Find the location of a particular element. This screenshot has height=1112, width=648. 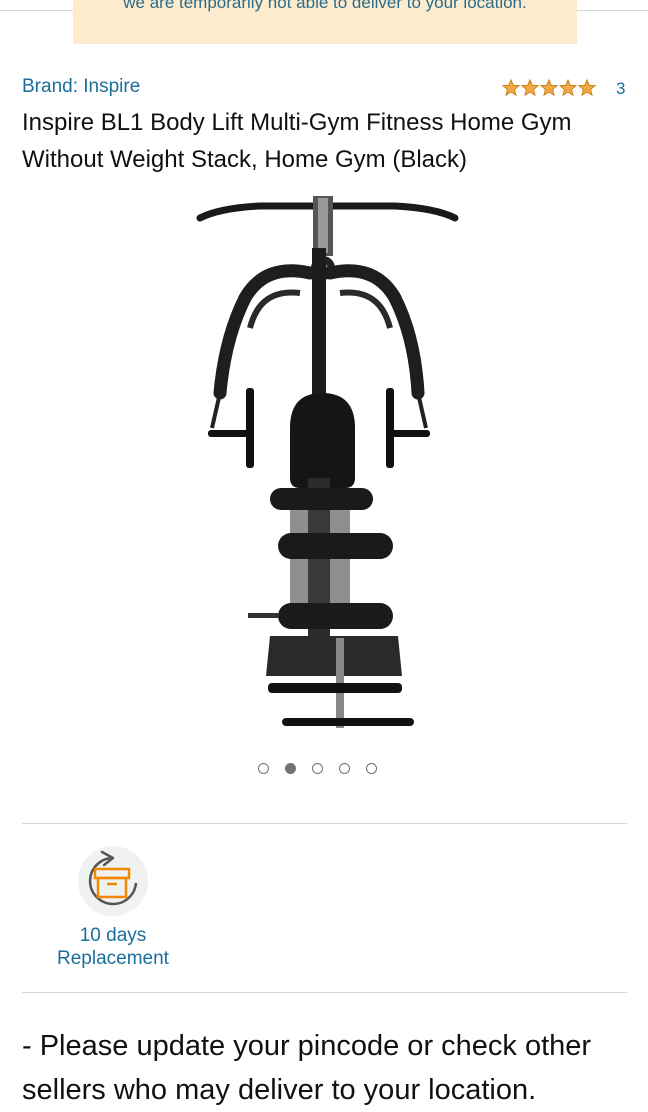

replacement-days: 10 days is located at coordinates (113, 935).